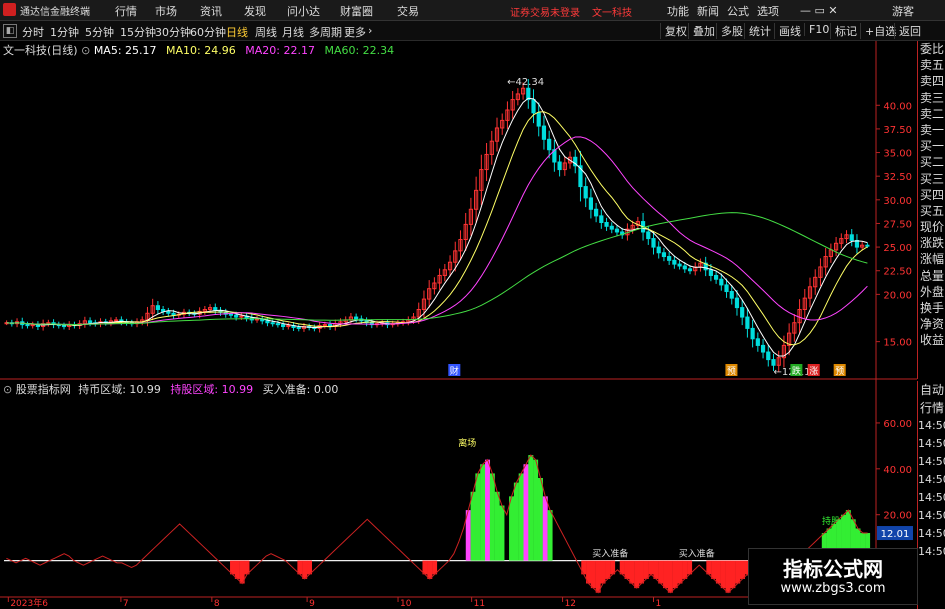 This screenshot has width=945, height=609. Describe the element at coordinates (659, 604) in the screenshot. I see `x-tick-label: 1` at that location.